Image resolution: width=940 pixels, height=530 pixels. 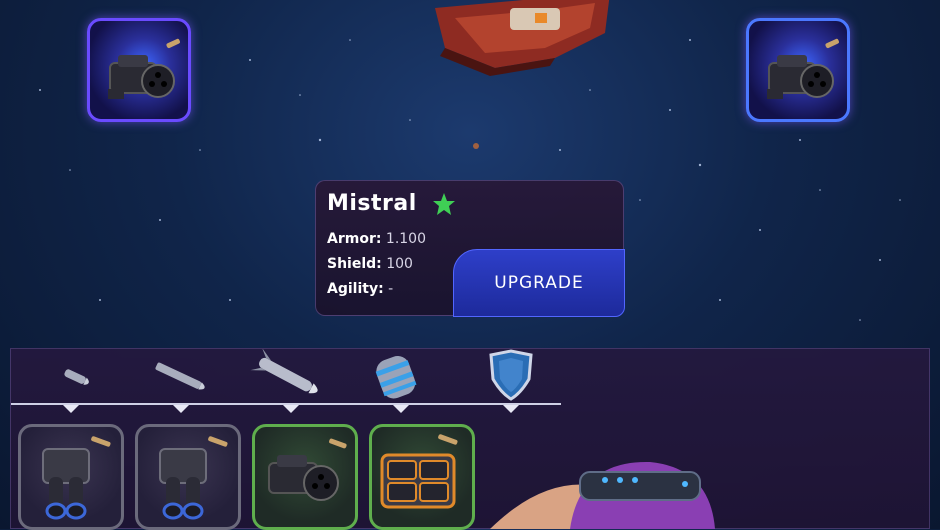 What do you see at coordinates (354, 239) in the screenshot?
I see `stat-label: Armor:` at bounding box center [354, 239].